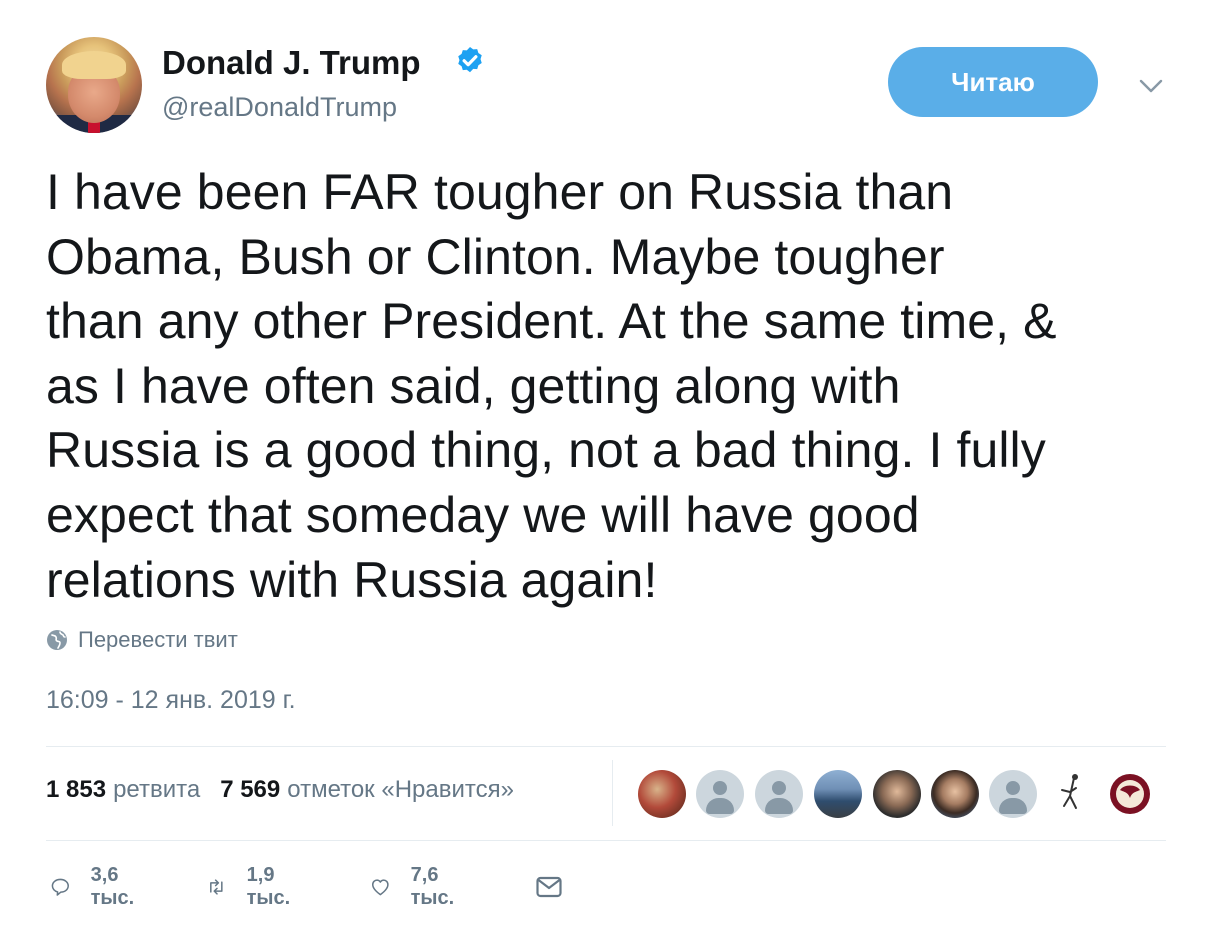  Describe the element at coordinates (171, 700) in the screenshot. I see `tweet-timestamp: 16:09 - 12 янв. 2019 г.` at that location.